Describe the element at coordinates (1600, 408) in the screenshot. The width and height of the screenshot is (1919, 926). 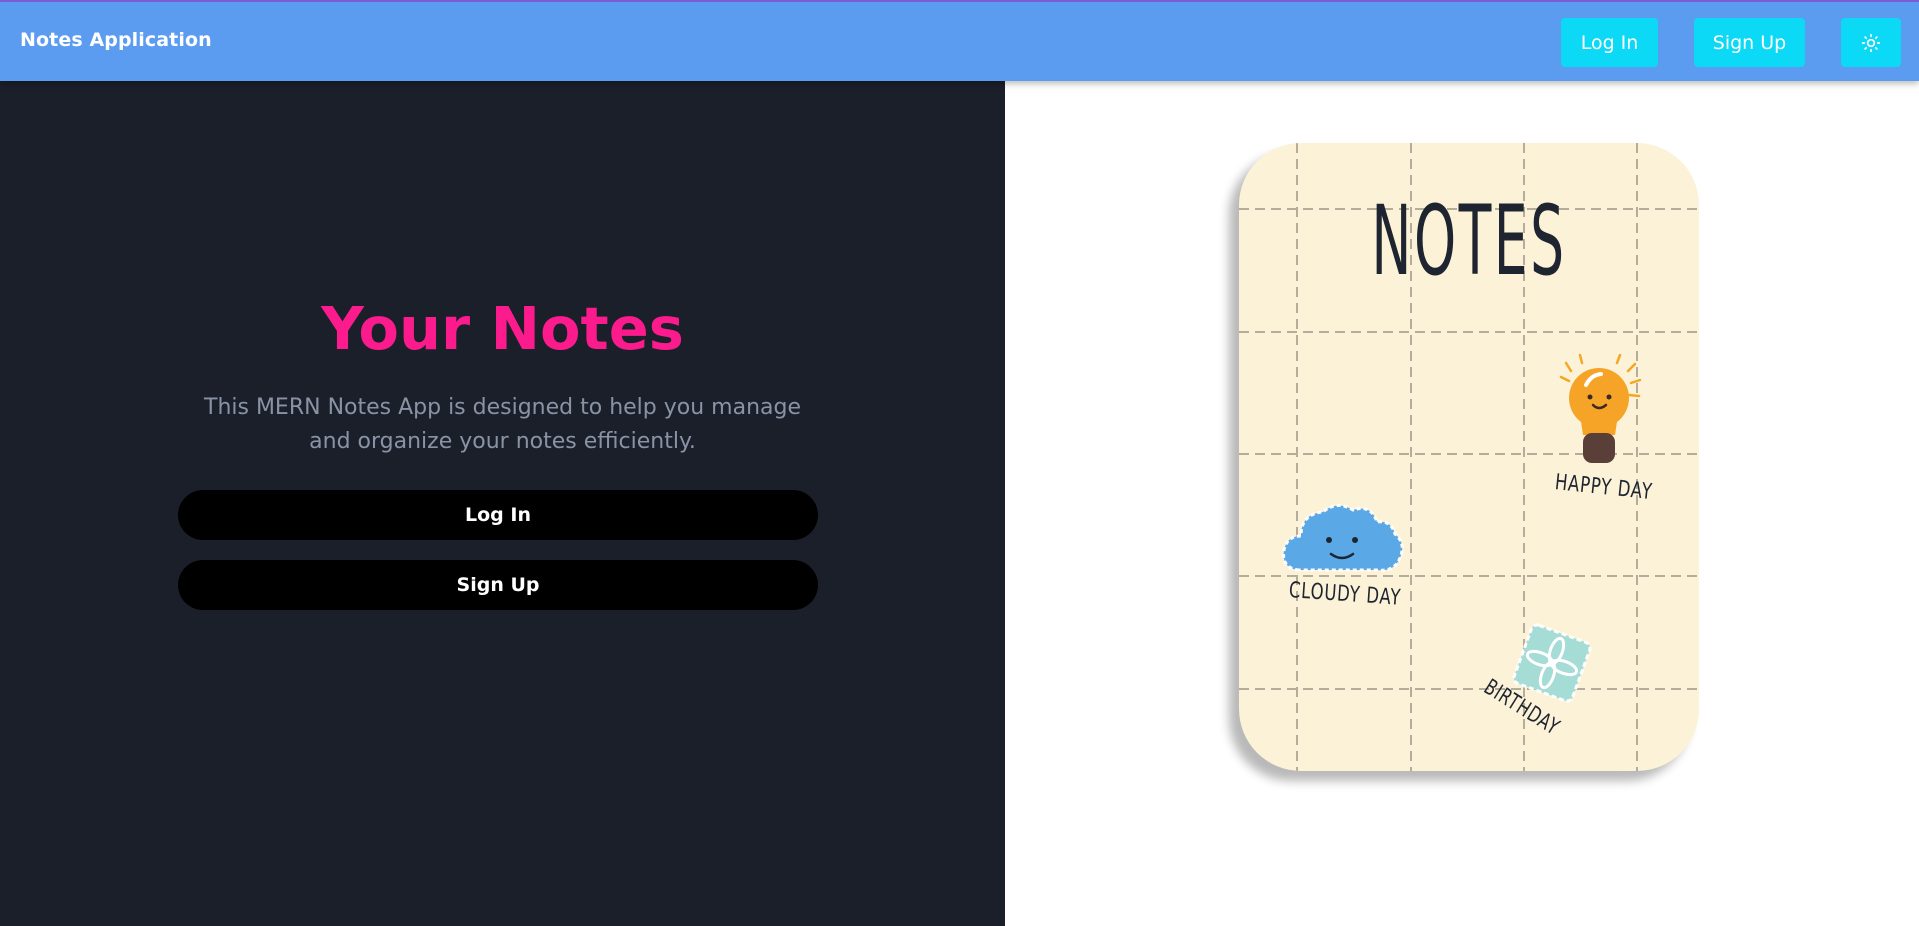
I see `lightbulb-icon` at that location.